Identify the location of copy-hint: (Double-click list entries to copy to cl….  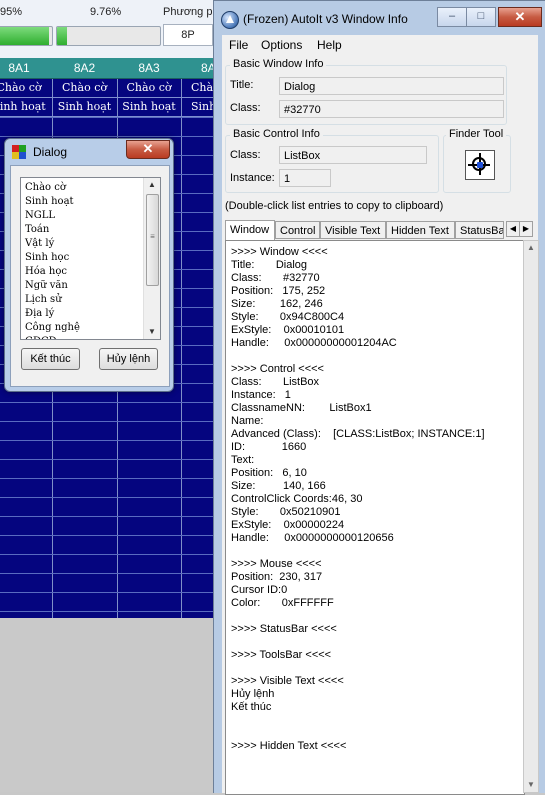
(334, 206).